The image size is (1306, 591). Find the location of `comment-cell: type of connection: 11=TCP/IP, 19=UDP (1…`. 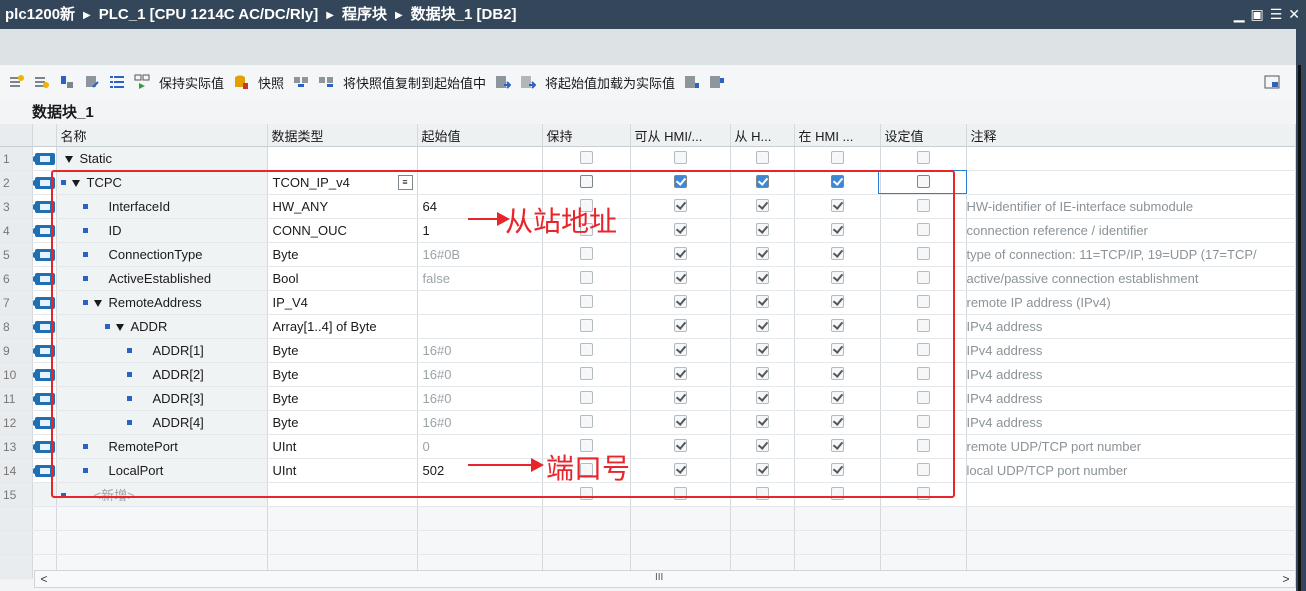

comment-cell: type of connection: 11=TCP/IP, 19=UDP (1… is located at coordinates (1131, 254).